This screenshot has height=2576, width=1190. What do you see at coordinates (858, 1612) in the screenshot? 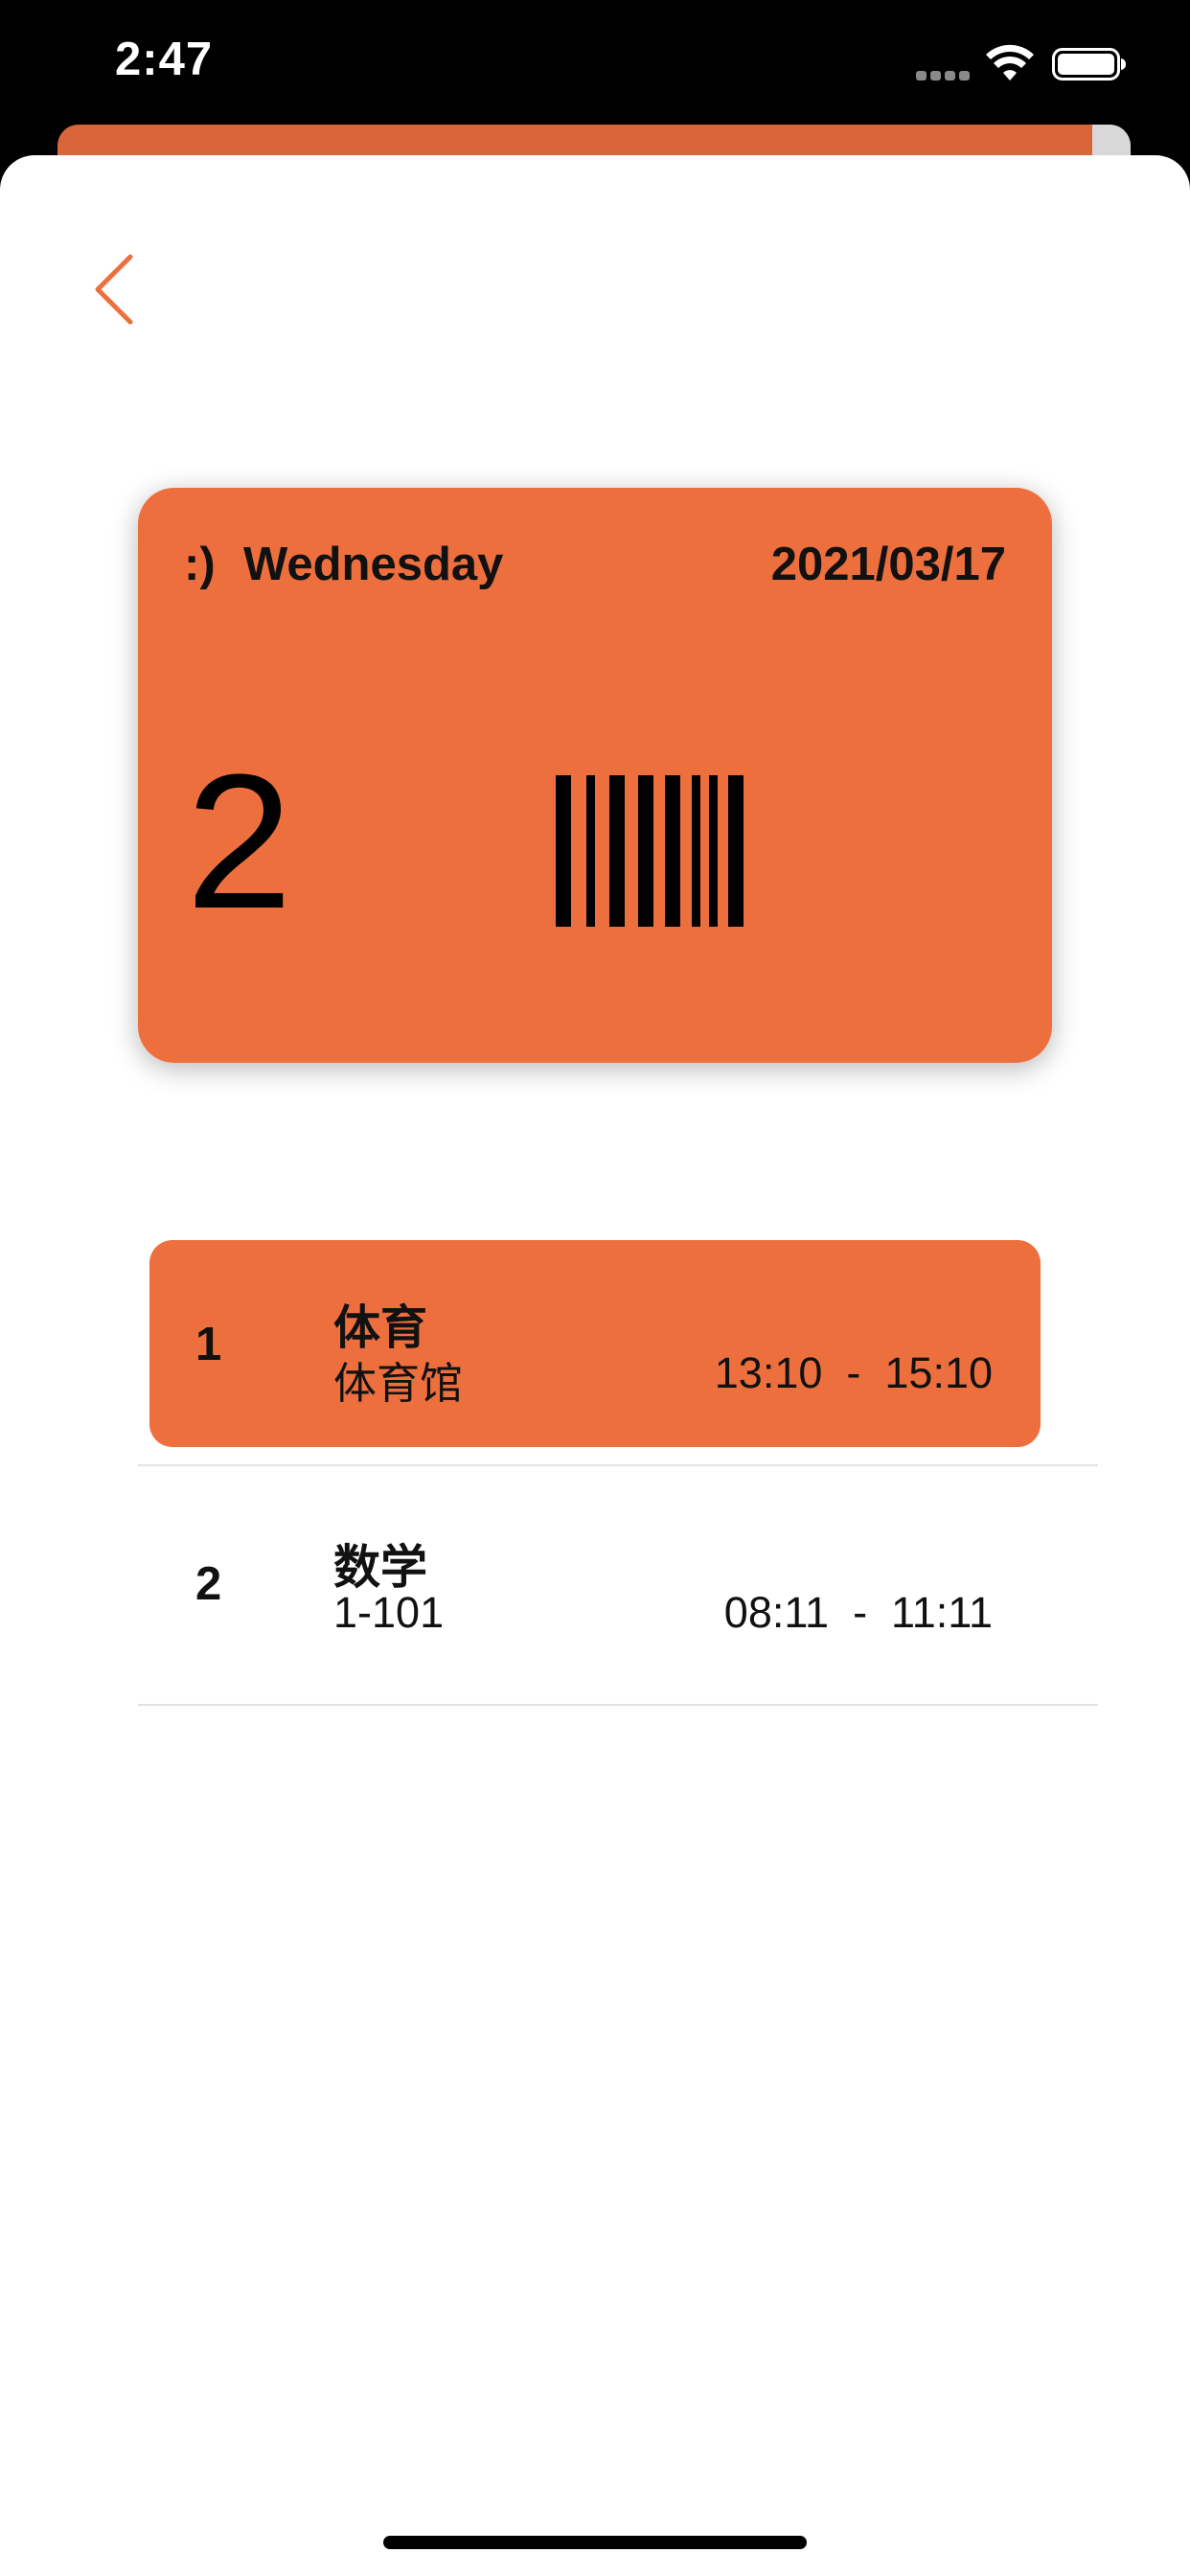
I see `class-time: 08:11 - 11:11` at bounding box center [858, 1612].